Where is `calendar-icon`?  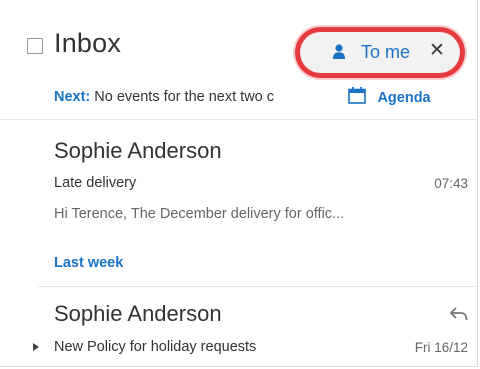 calendar-icon is located at coordinates (357, 95).